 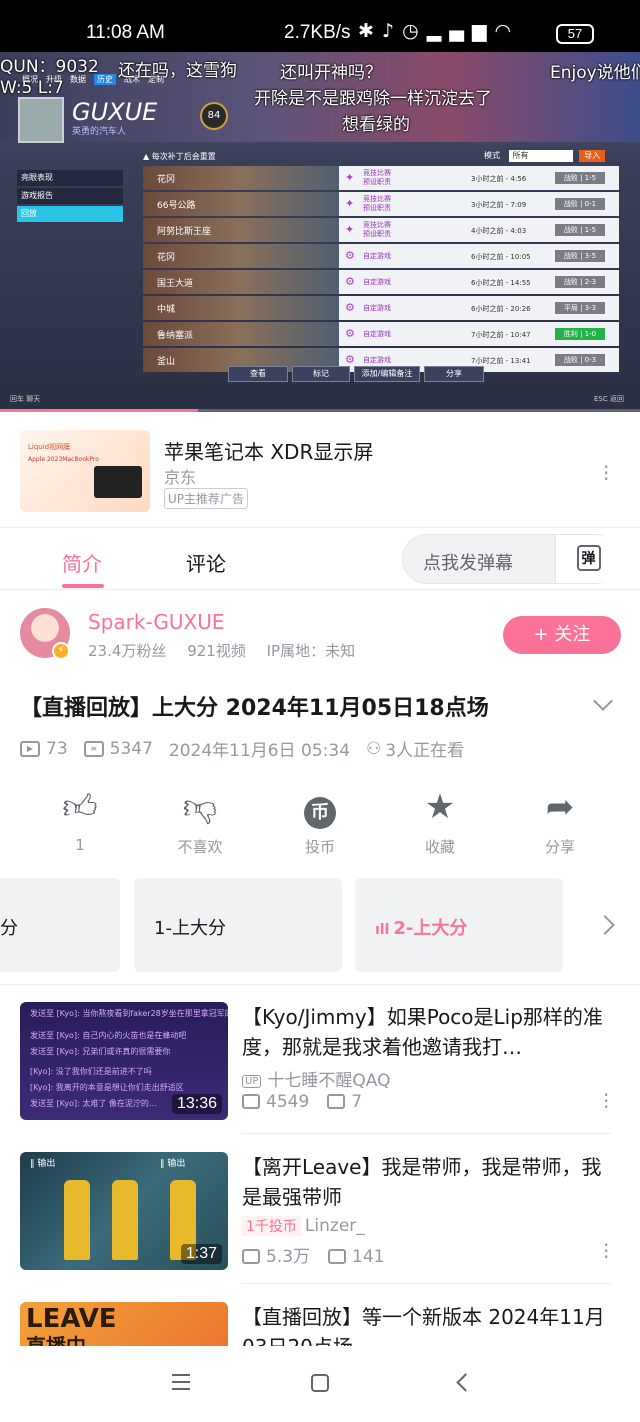 What do you see at coordinates (468, 563) in the screenshot?
I see `danmaku-input-placeholder: 点我发弹幕` at bounding box center [468, 563].